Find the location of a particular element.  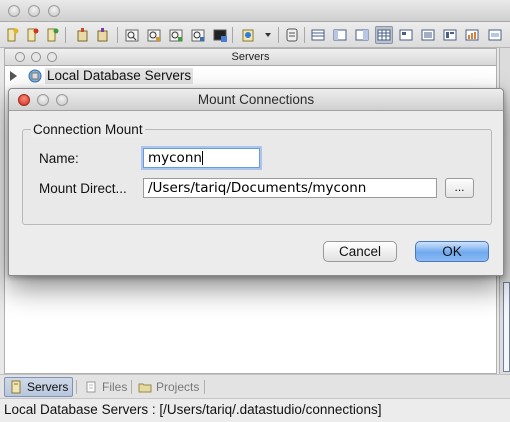

terminal-icon is located at coordinates (220, 35).